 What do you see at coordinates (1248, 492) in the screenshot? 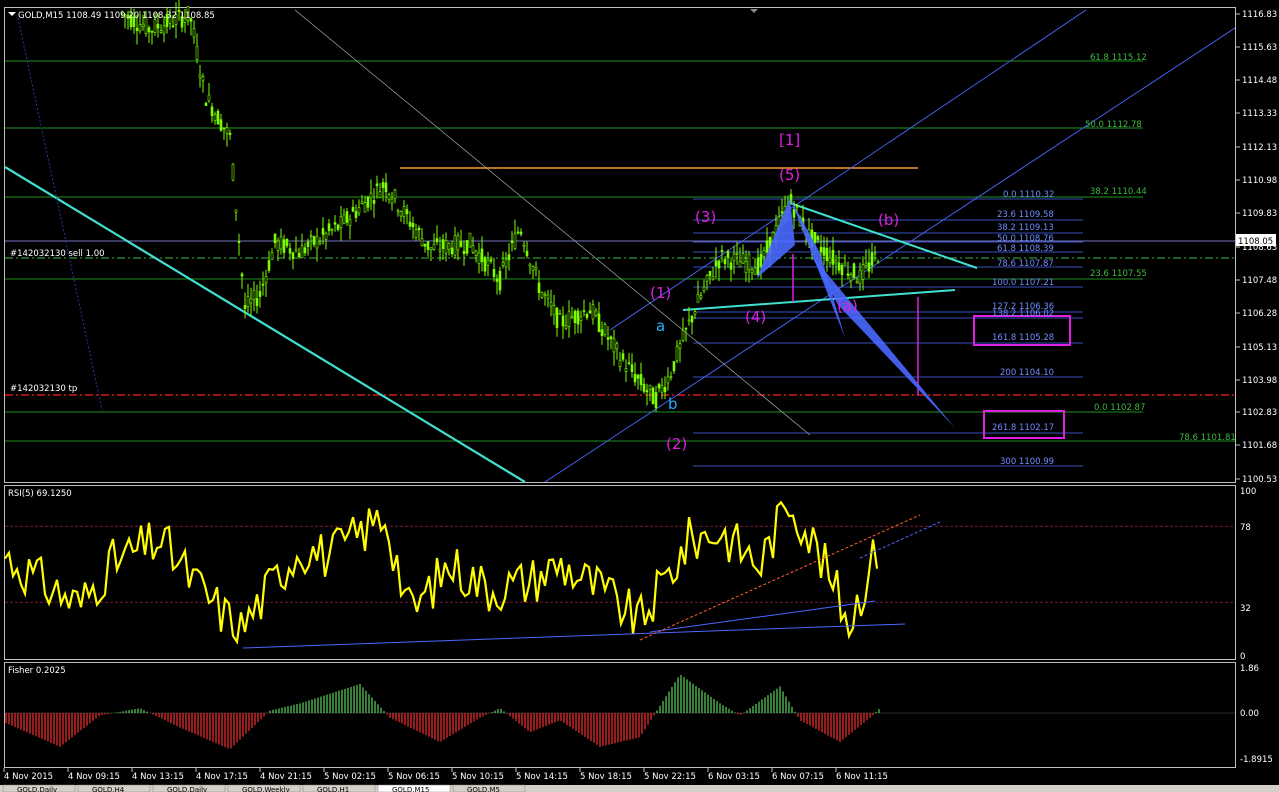
I see `rsi-tick-label: 100` at bounding box center [1248, 492].